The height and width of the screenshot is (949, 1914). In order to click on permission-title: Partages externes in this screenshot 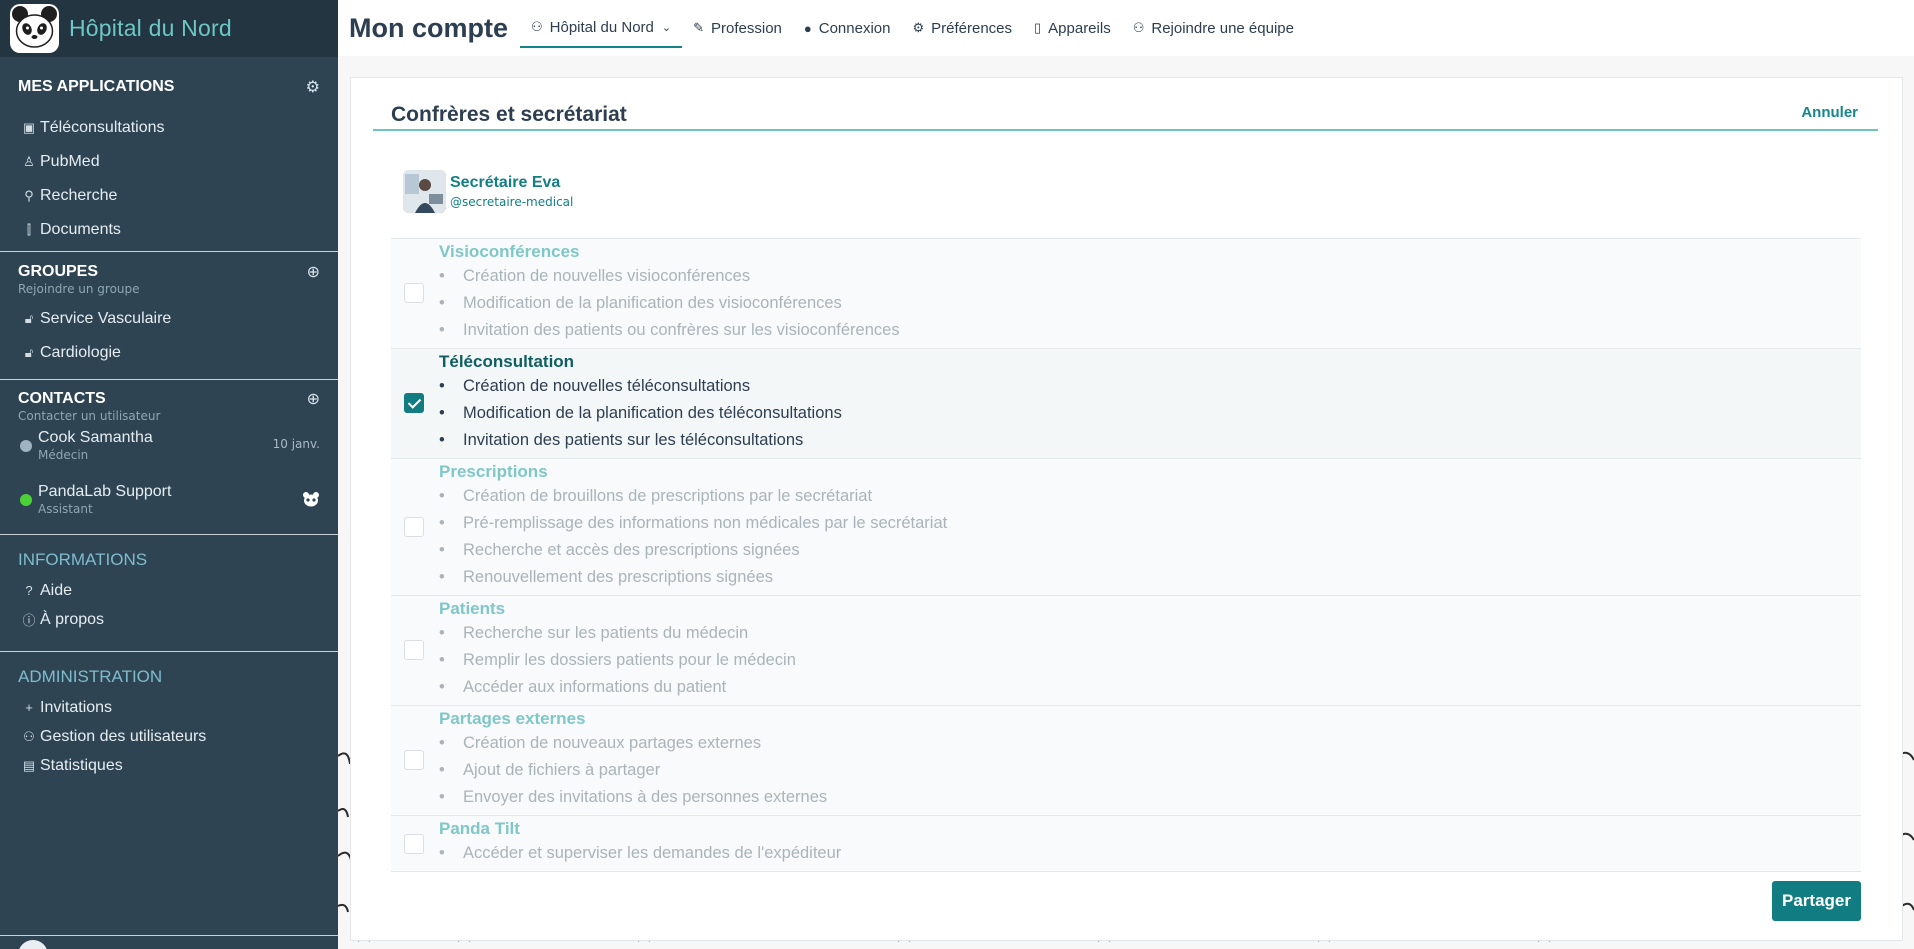, I will do `click(512, 718)`.